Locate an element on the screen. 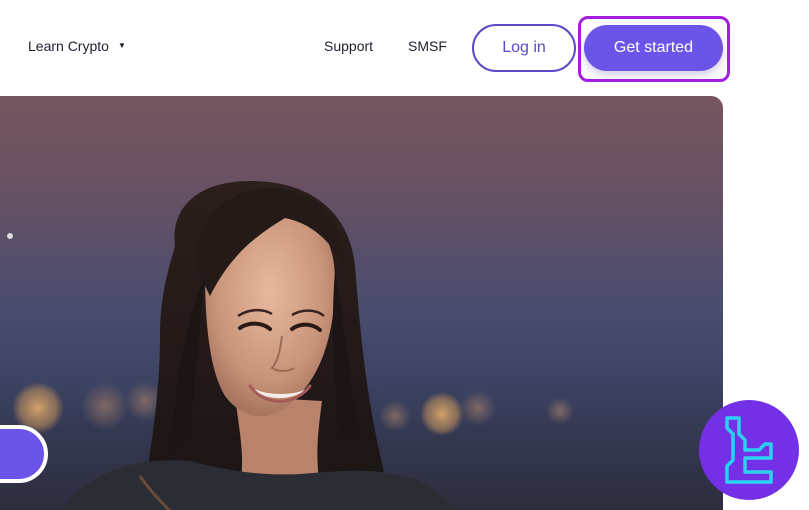 Image resolution: width=809 pixels, height=510 pixels. floating-logo-badge is located at coordinates (749, 450).